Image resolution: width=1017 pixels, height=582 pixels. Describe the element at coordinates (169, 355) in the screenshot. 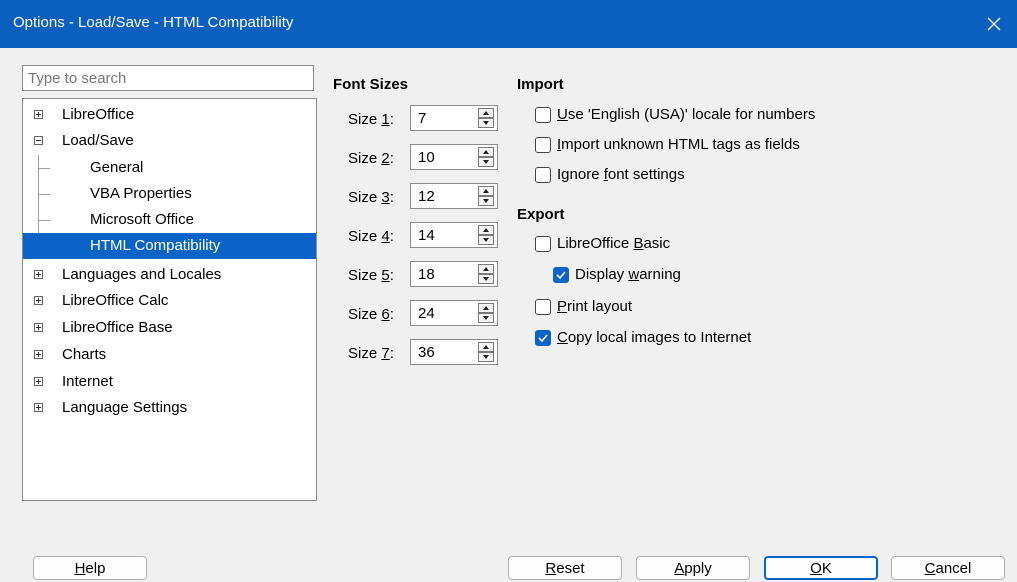

I see `tree-item-charts: Charts` at that location.